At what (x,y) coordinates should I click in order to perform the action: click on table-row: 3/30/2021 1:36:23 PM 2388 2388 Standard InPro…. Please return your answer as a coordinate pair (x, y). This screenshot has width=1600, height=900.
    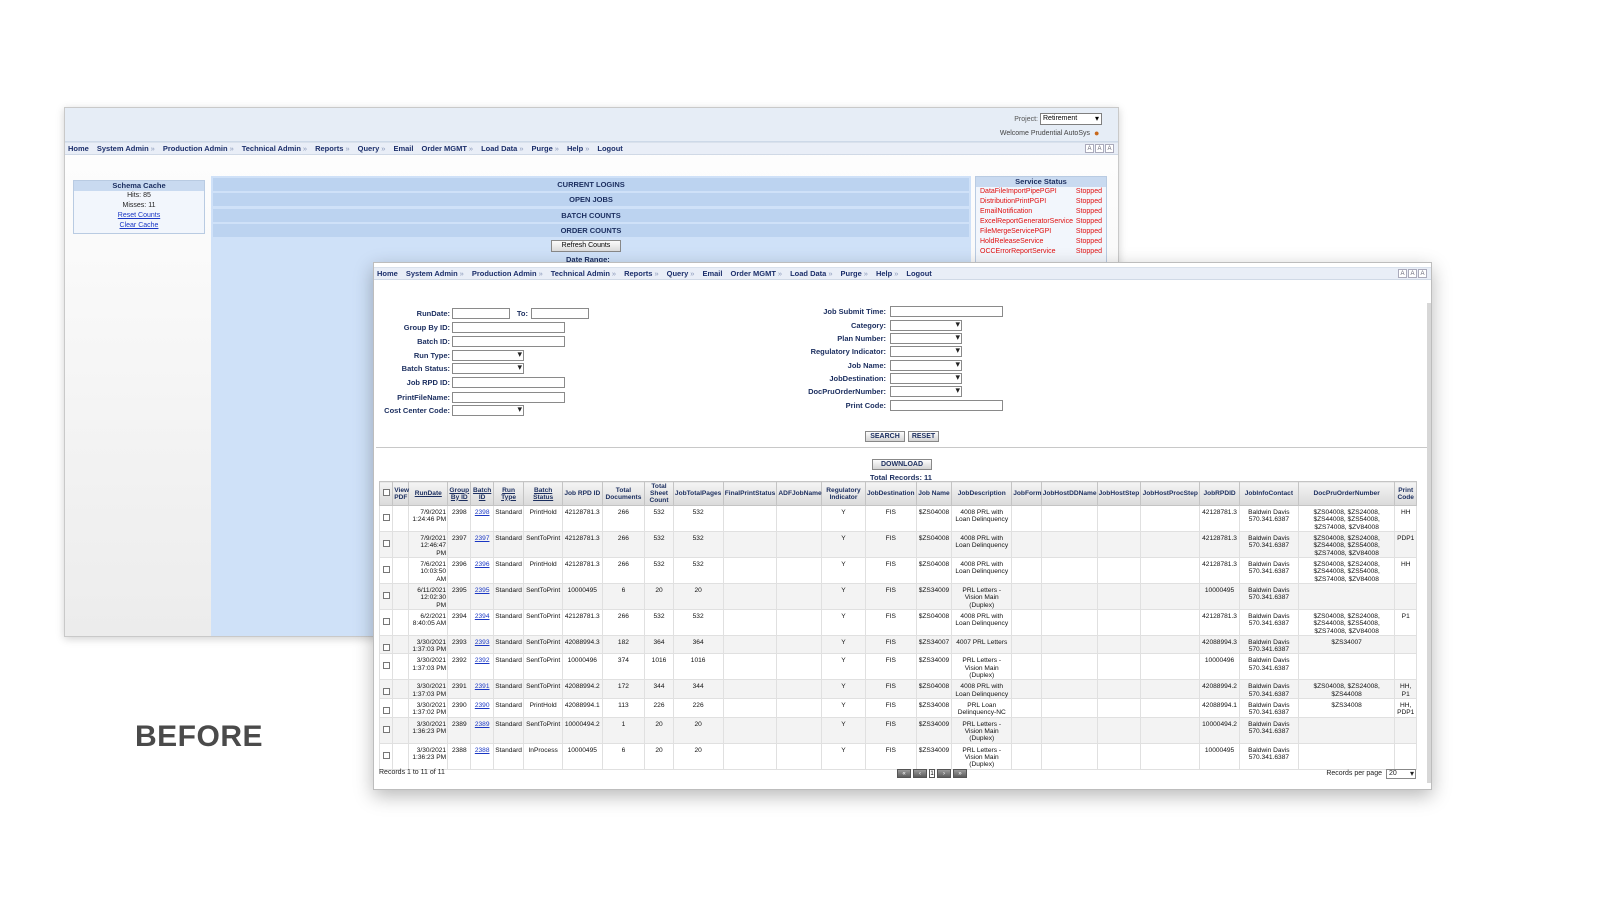
    Looking at the image, I should click on (897, 756).